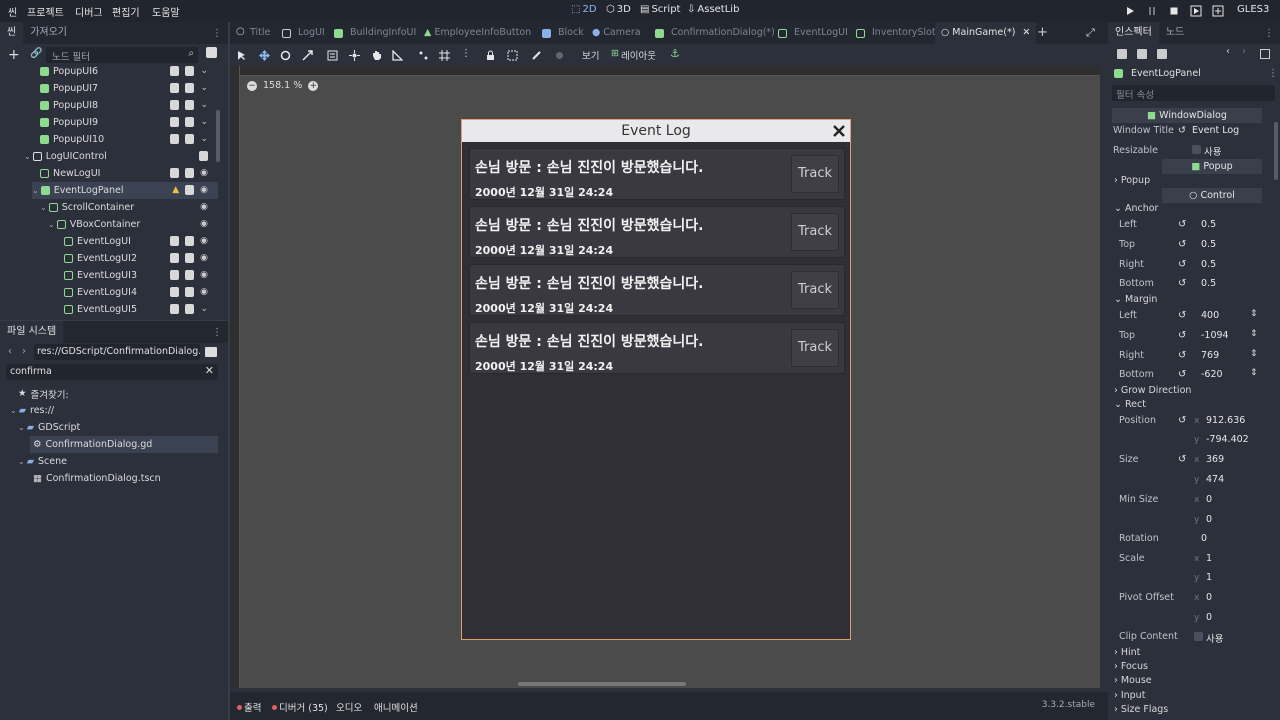 The height and width of the screenshot is (720, 1280). Describe the element at coordinates (89, 11) in the screenshot. I see `menu-debug: 디버그` at that location.